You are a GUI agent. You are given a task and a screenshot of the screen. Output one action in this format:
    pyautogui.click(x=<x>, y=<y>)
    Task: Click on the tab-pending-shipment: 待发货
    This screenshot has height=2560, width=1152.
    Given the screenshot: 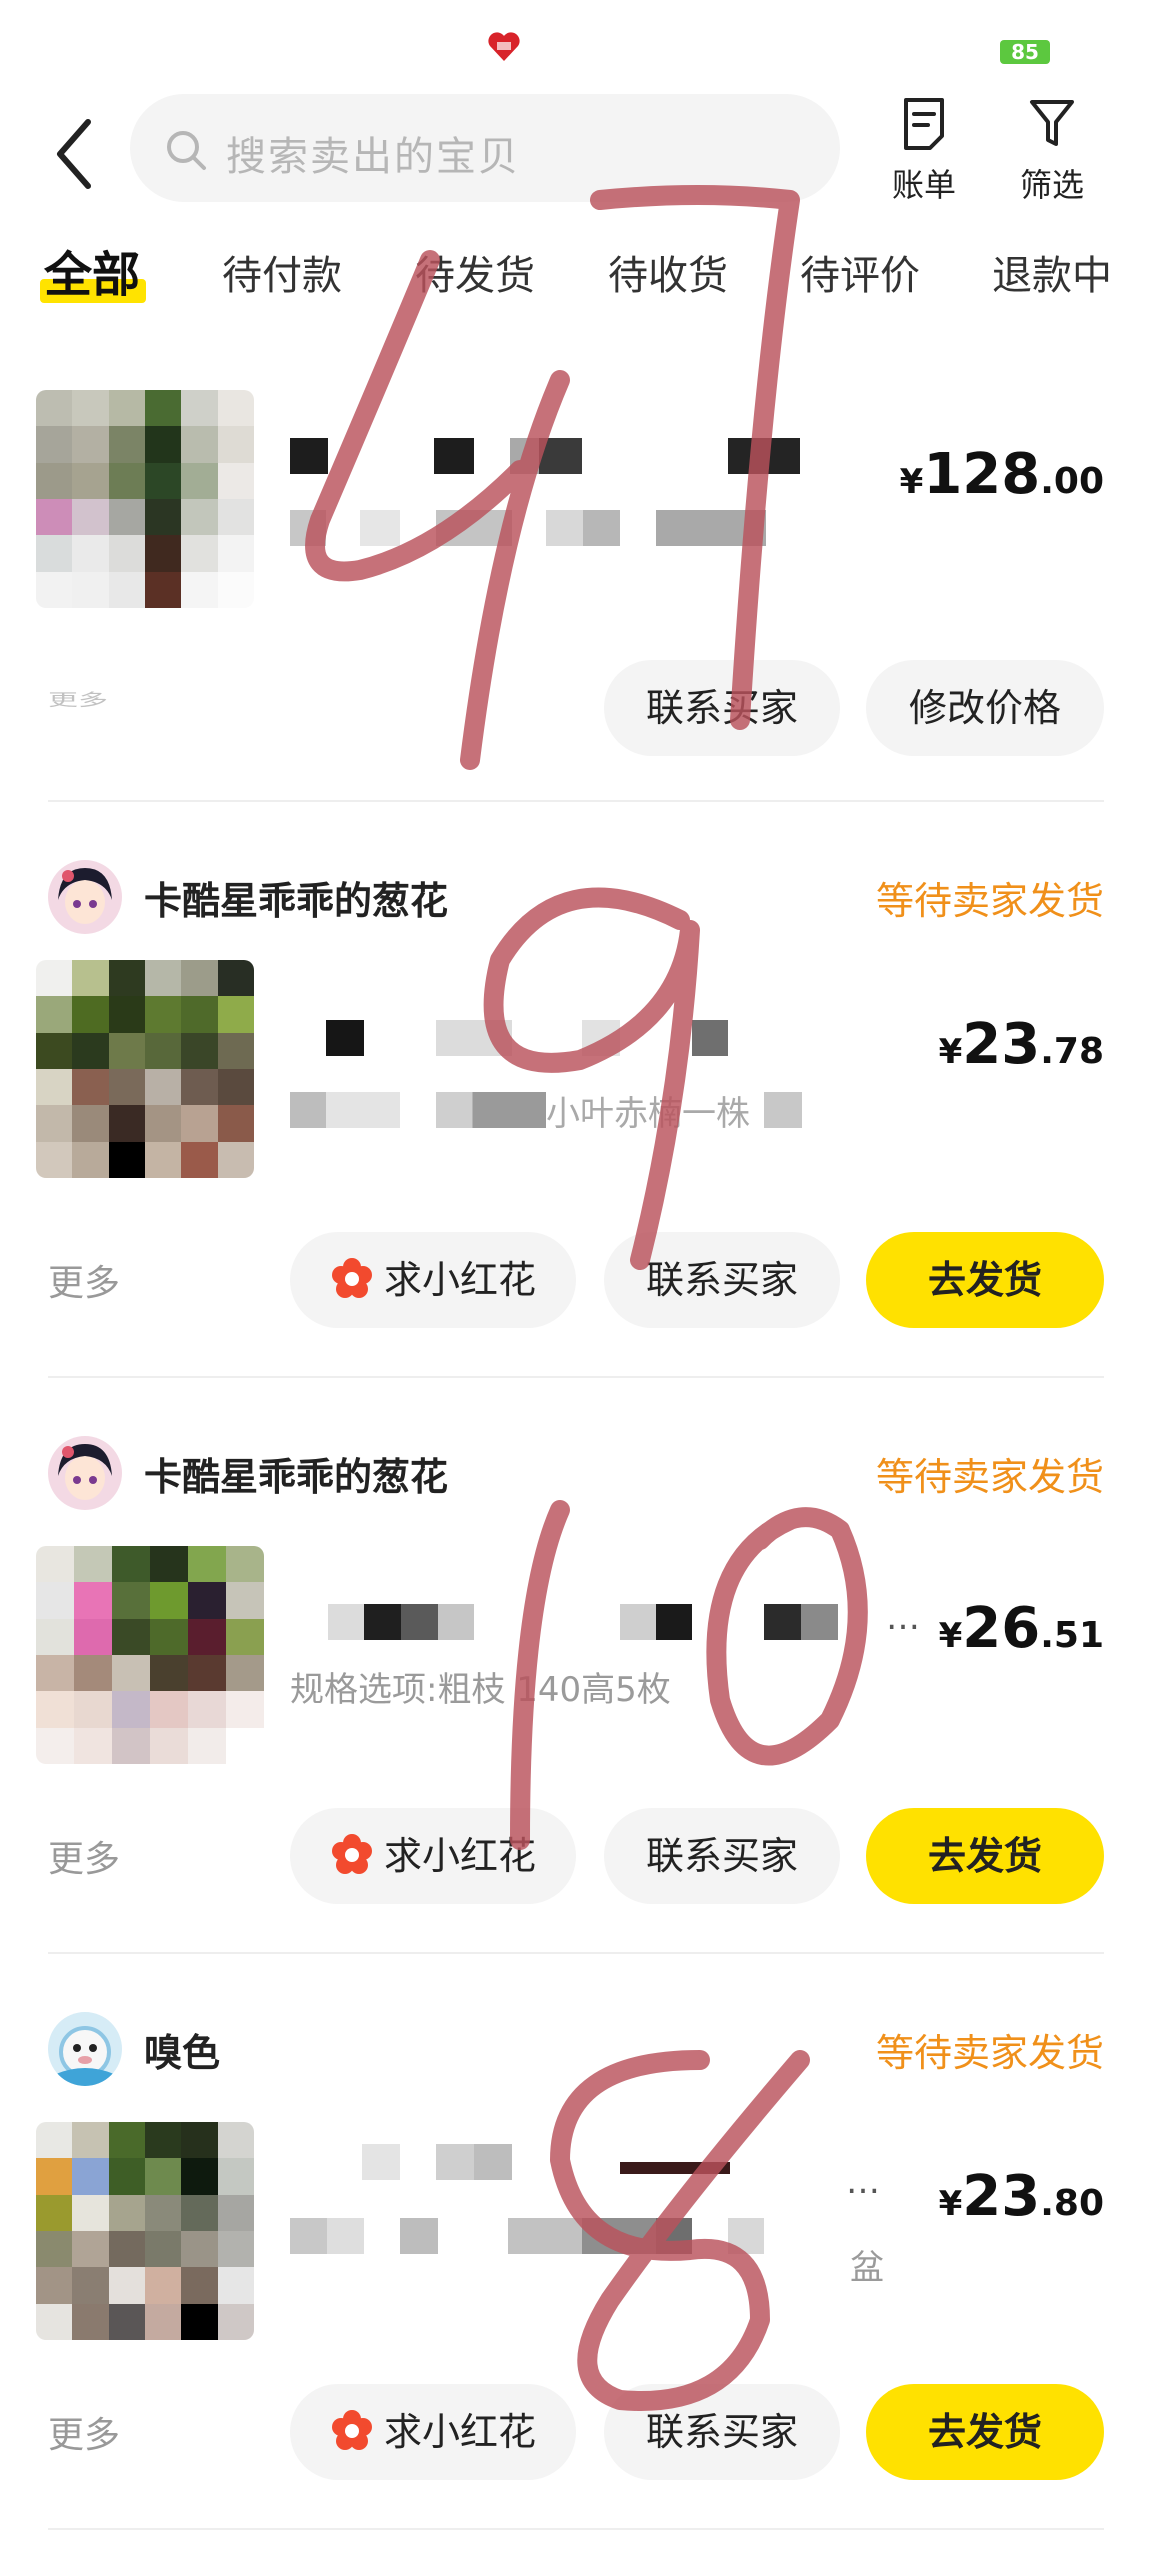 What is the action you would take?
    pyautogui.click(x=475, y=272)
    